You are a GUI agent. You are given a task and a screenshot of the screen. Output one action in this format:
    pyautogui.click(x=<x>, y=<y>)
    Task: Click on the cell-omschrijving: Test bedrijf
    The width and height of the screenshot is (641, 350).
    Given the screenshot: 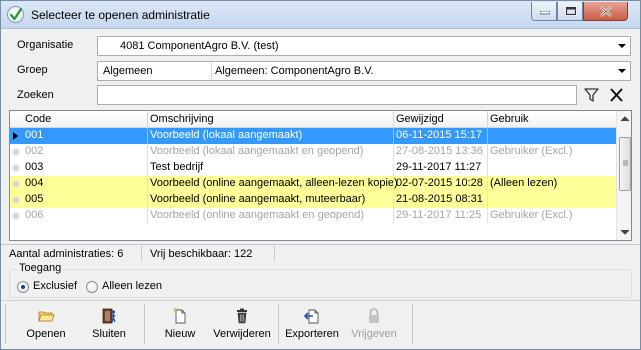 What is the action you would take?
    pyautogui.click(x=177, y=167)
    